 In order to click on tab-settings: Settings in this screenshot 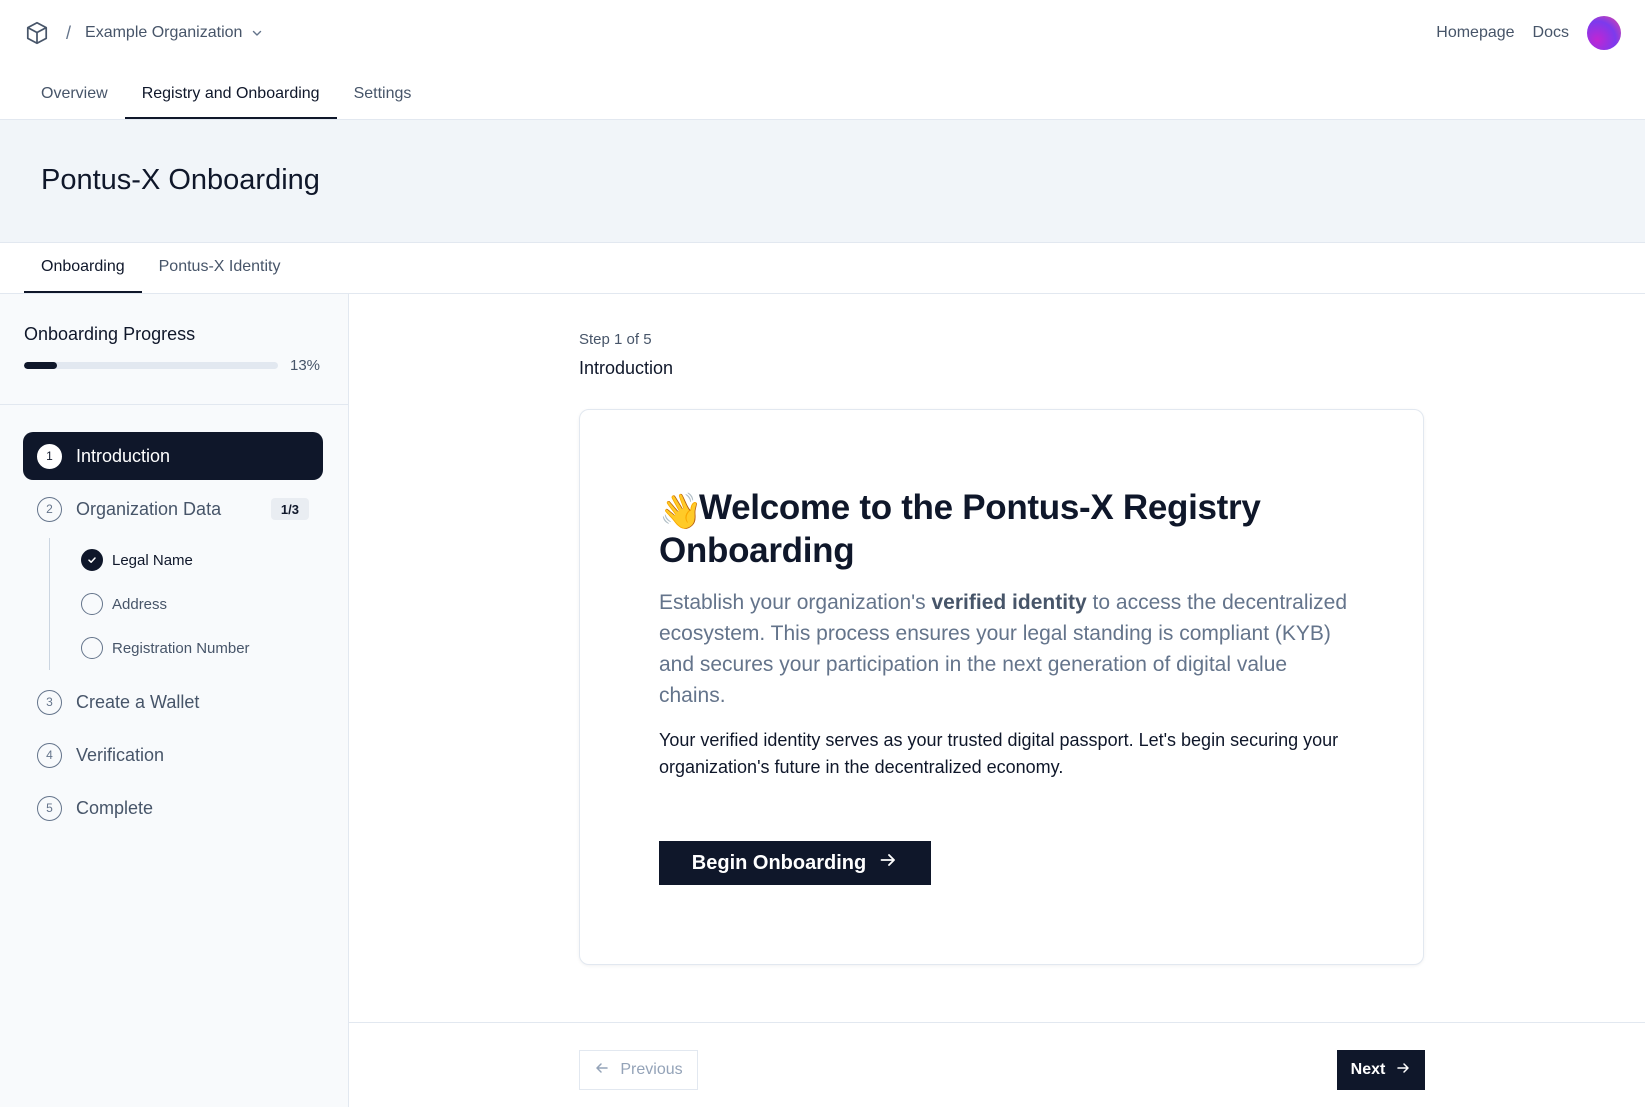, I will do `click(383, 94)`.